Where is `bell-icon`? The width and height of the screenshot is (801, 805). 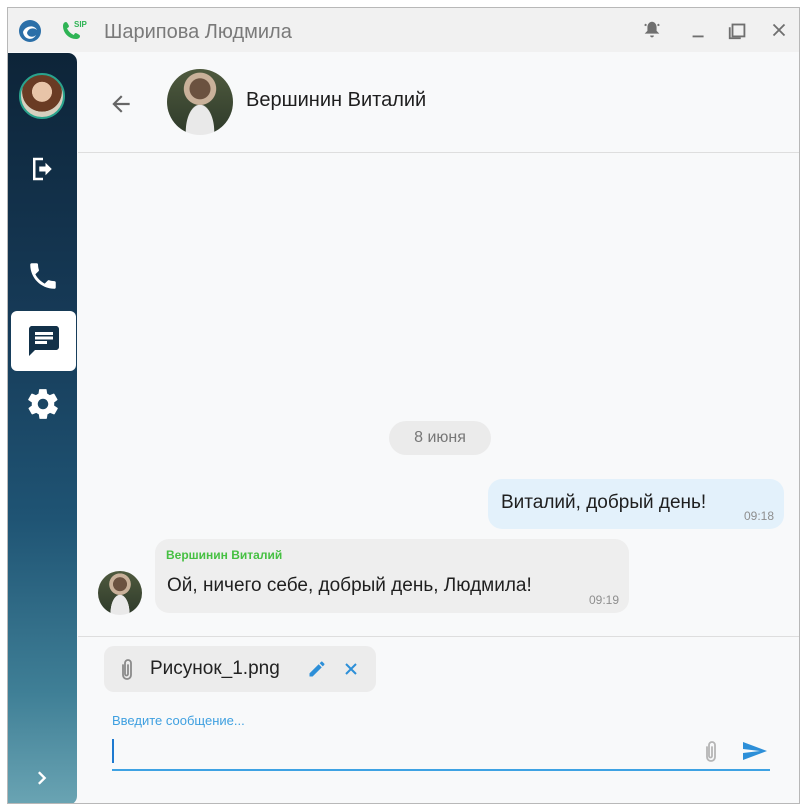 bell-icon is located at coordinates (652, 30).